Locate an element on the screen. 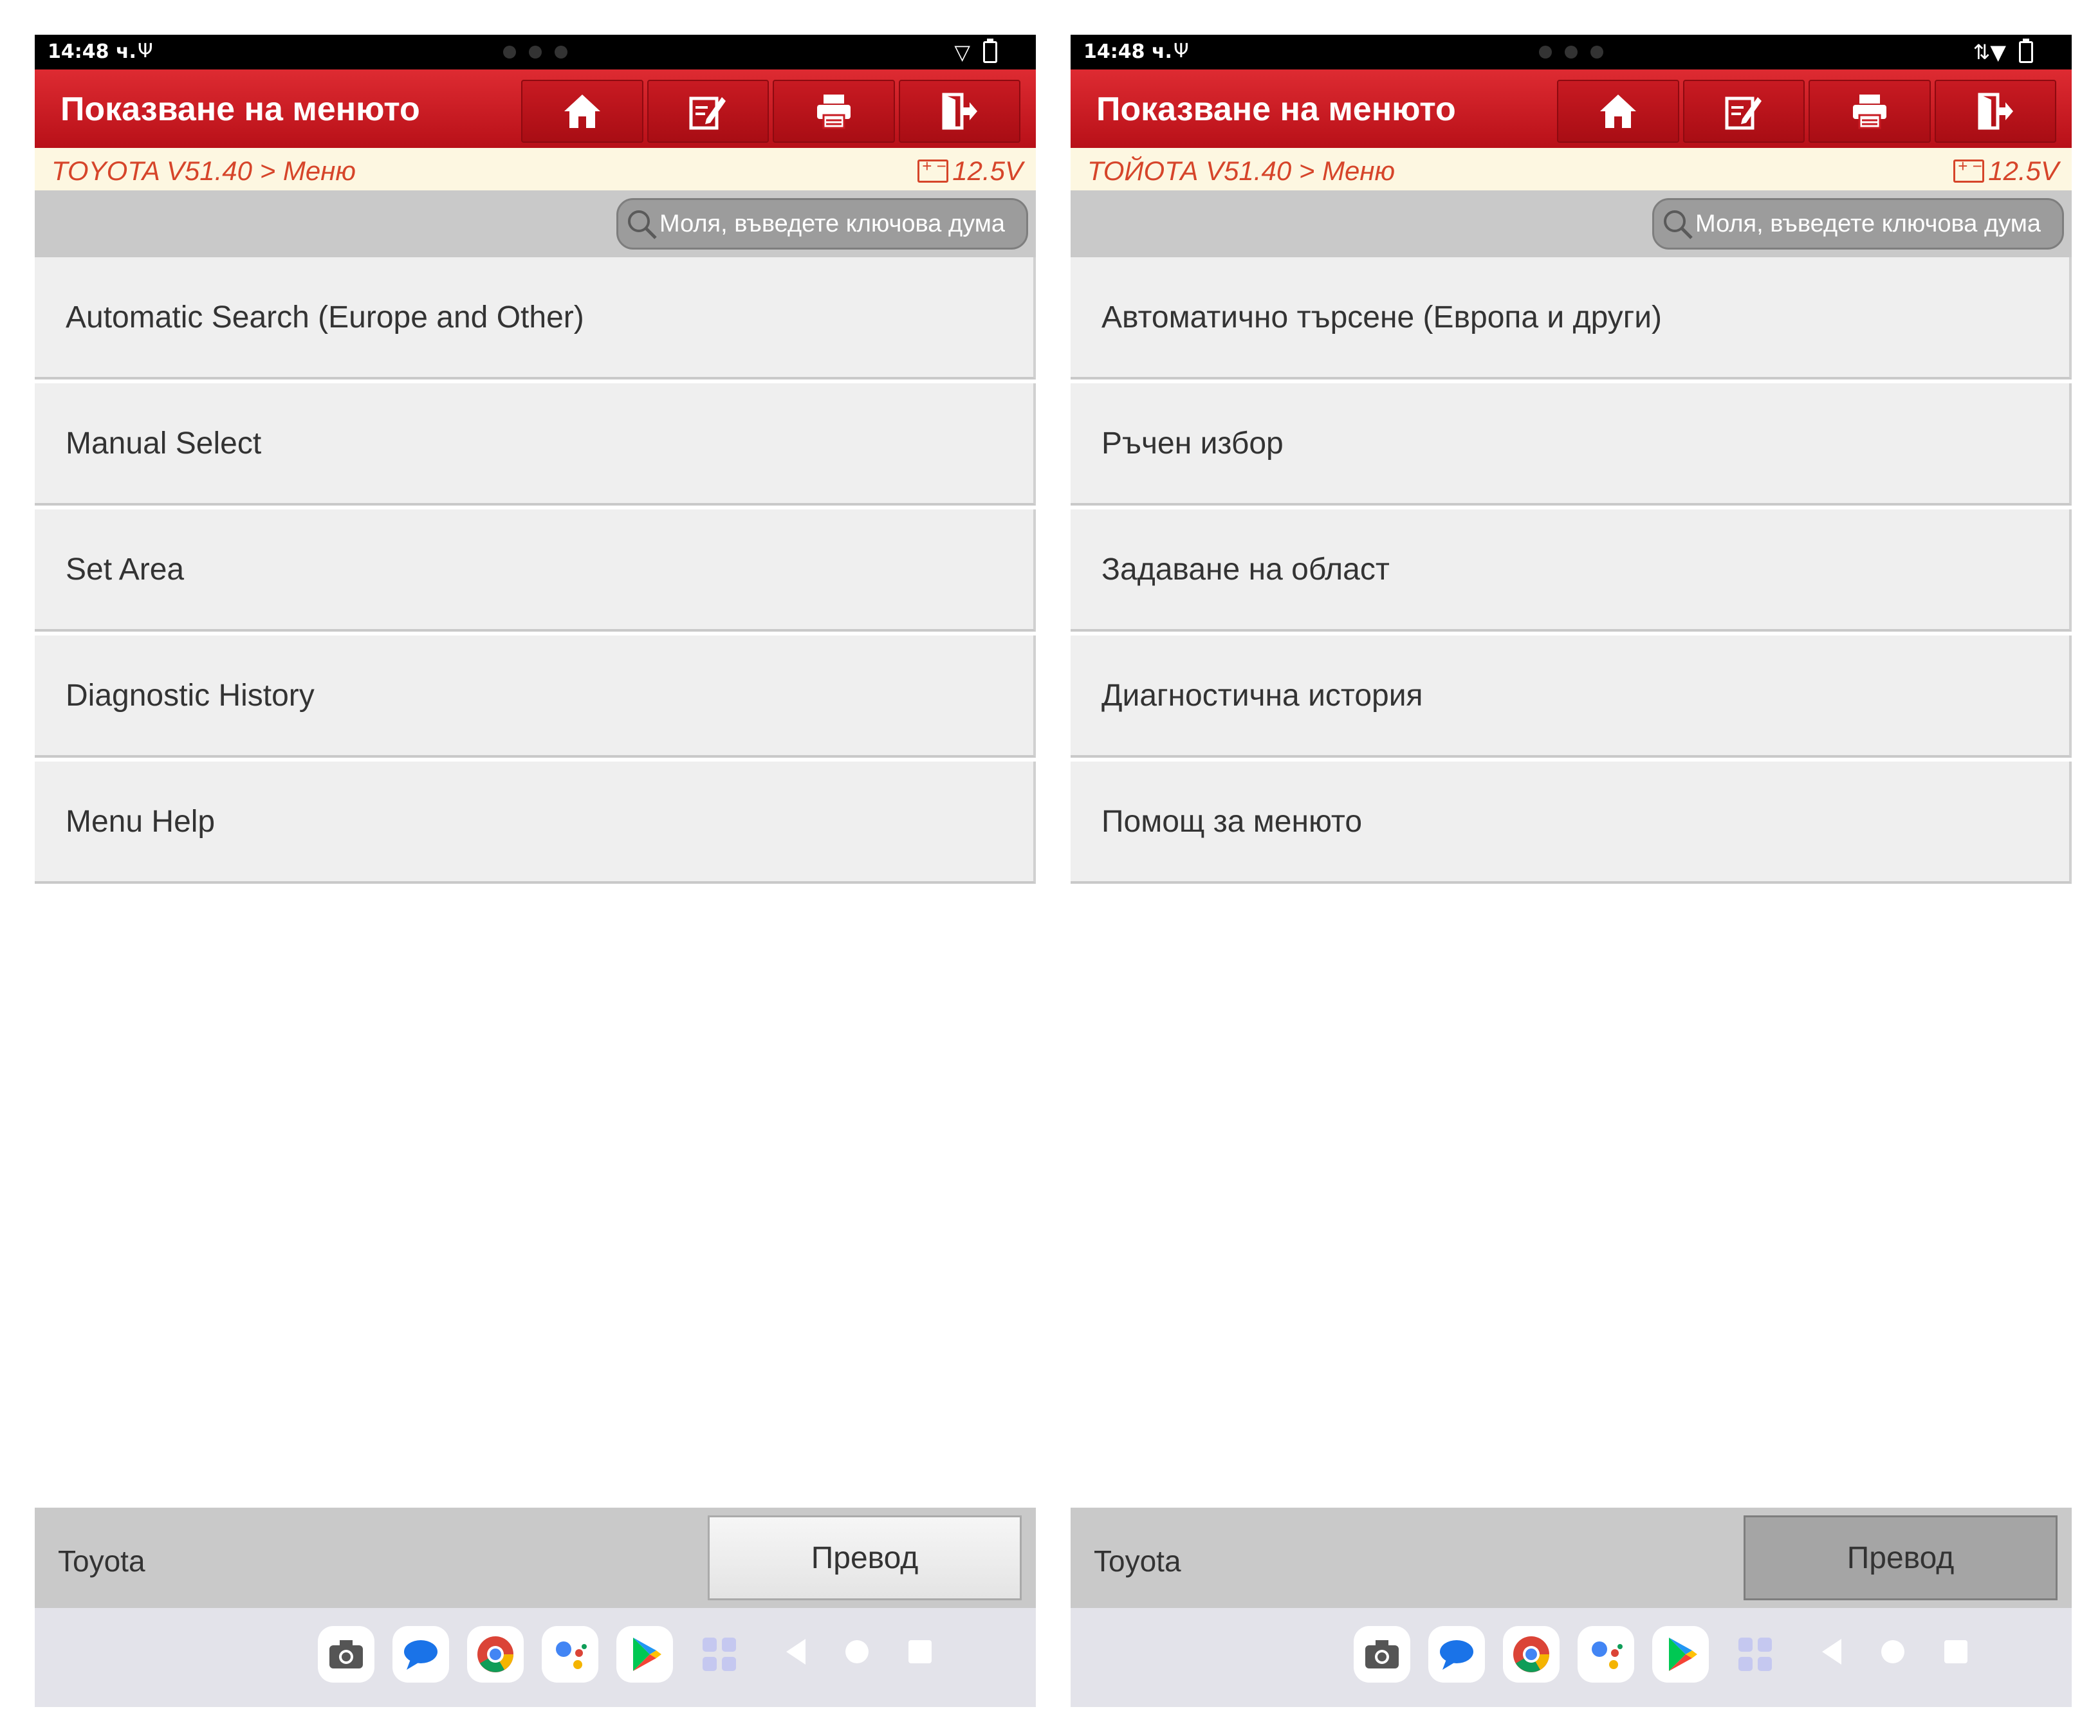  menu-item-menu-help: Помощ за менюто is located at coordinates (1571, 823).